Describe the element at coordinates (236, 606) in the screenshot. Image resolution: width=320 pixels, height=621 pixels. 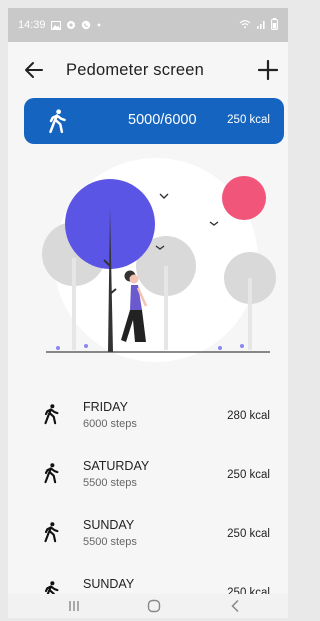
I see `back-icon` at that location.